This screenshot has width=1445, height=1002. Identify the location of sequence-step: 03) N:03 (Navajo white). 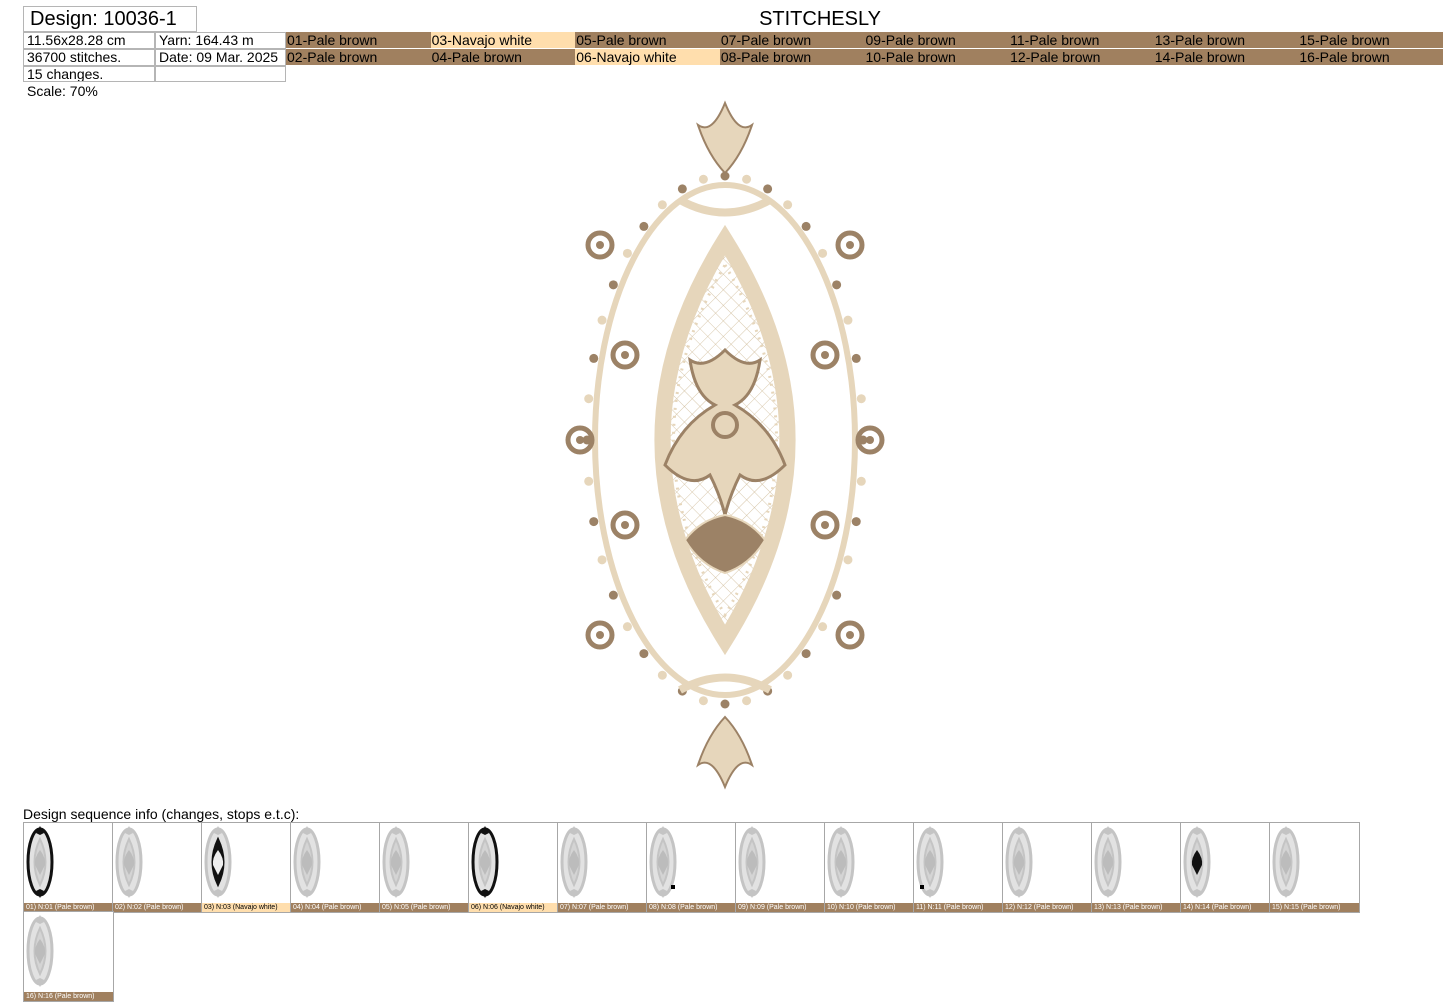
(246, 867).